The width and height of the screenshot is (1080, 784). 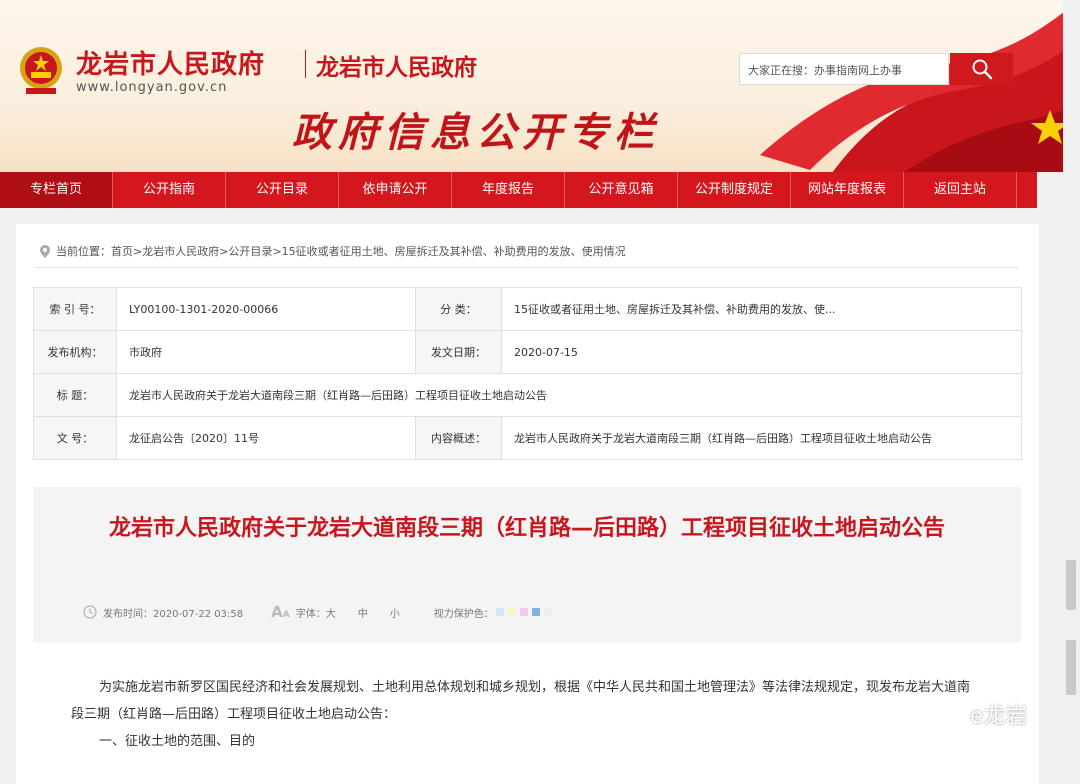 I want to click on nav-item-site-report: 网站年度报表, so click(x=847, y=190).